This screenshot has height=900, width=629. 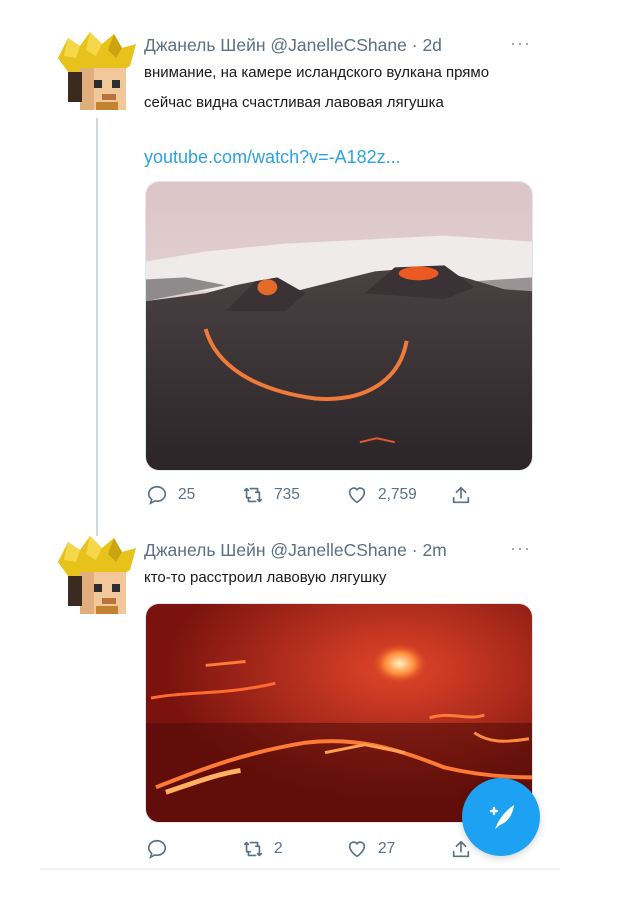 I want to click on tweet-timestamp: 2d, so click(x=431, y=45).